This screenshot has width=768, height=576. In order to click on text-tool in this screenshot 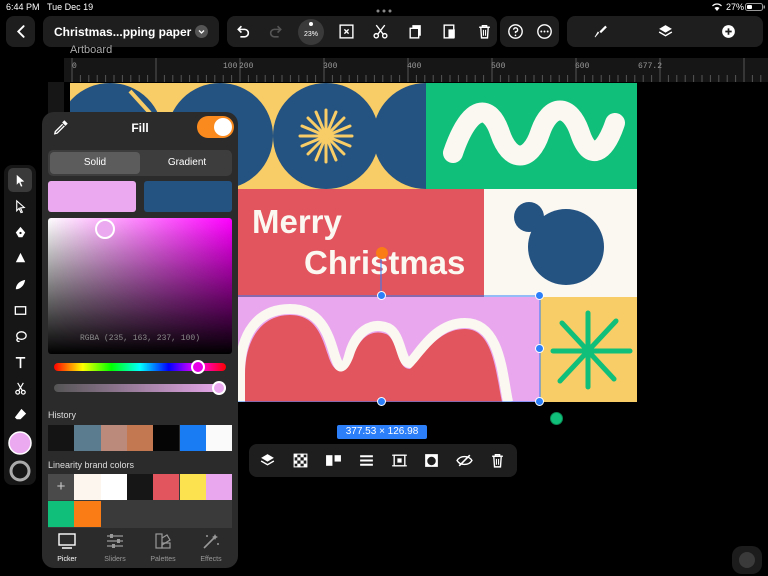, I will do `click(20, 362)`.